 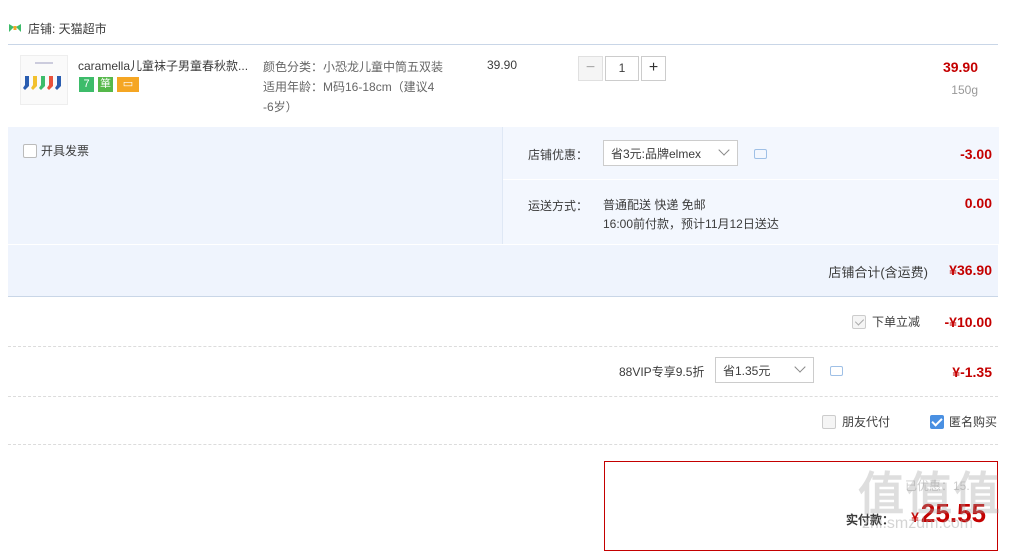 What do you see at coordinates (30, 150) in the screenshot?
I see `invoice-checkbox` at bounding box center [30, 150].